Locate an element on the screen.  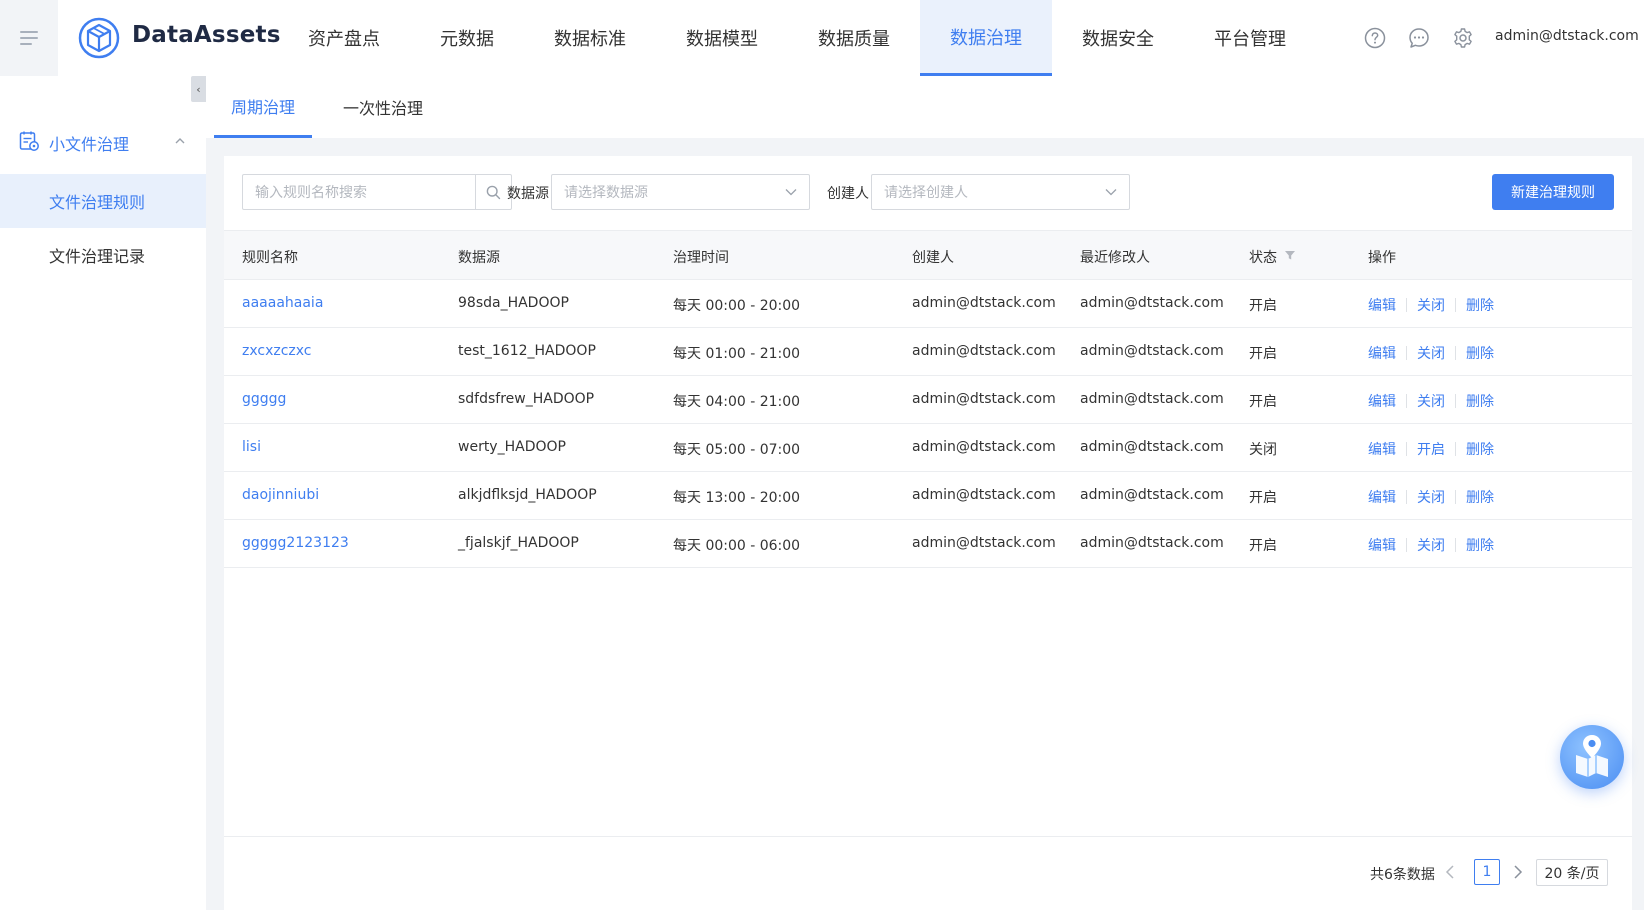
rule-name-link: ggggg is located at coordinates (264, 399).